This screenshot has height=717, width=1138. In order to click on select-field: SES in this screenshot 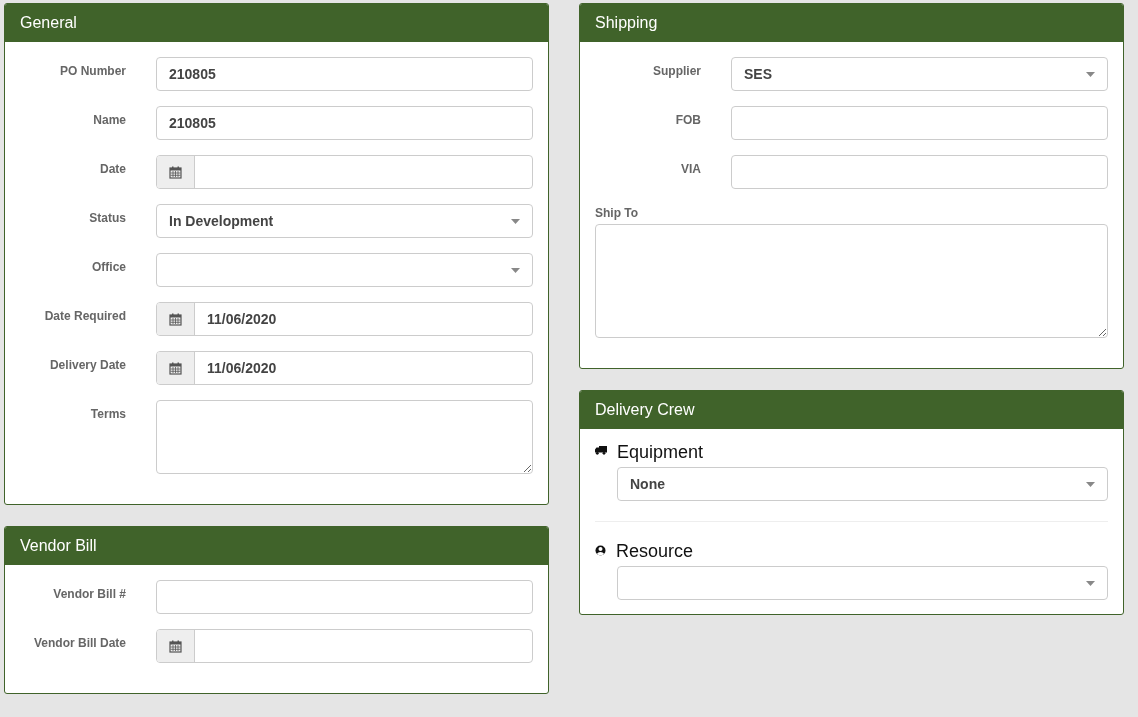, I will do `click(919, 74)`.